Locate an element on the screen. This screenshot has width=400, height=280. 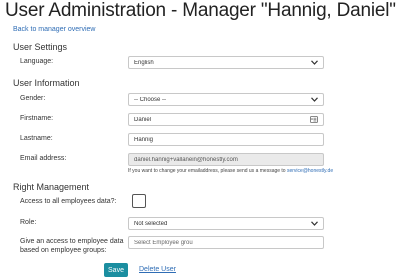
employee-groups-select: Select Employee grou is located at coordinates (226, 242).